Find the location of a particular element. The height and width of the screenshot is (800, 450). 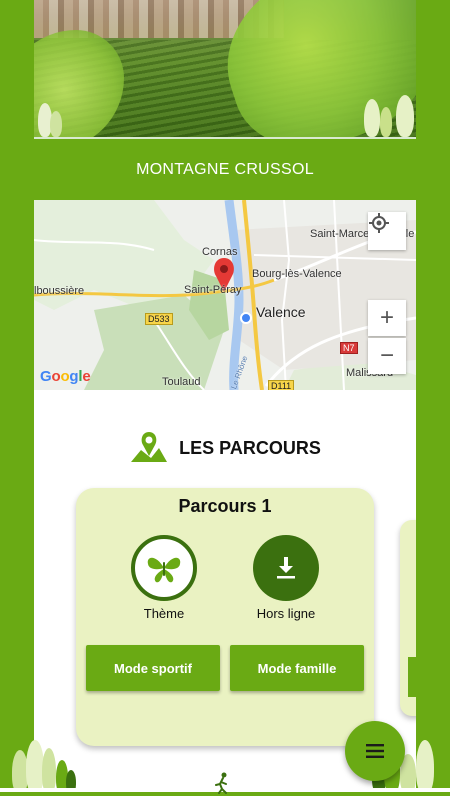

map-label-saint-peray: Saint-Péray is located at coordinates (213, 290).